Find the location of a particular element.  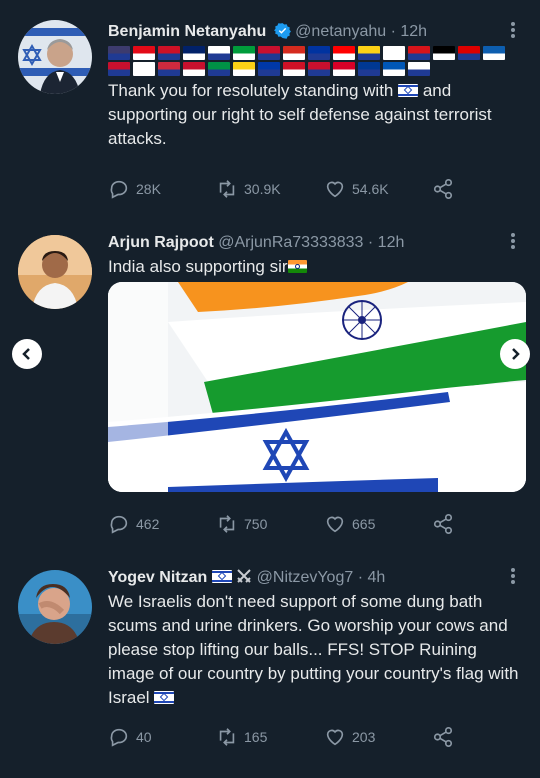

tweet-header: Arjun Rajpoot @ArjunRa73333833 · 12h is located at coordinates (317, 243).